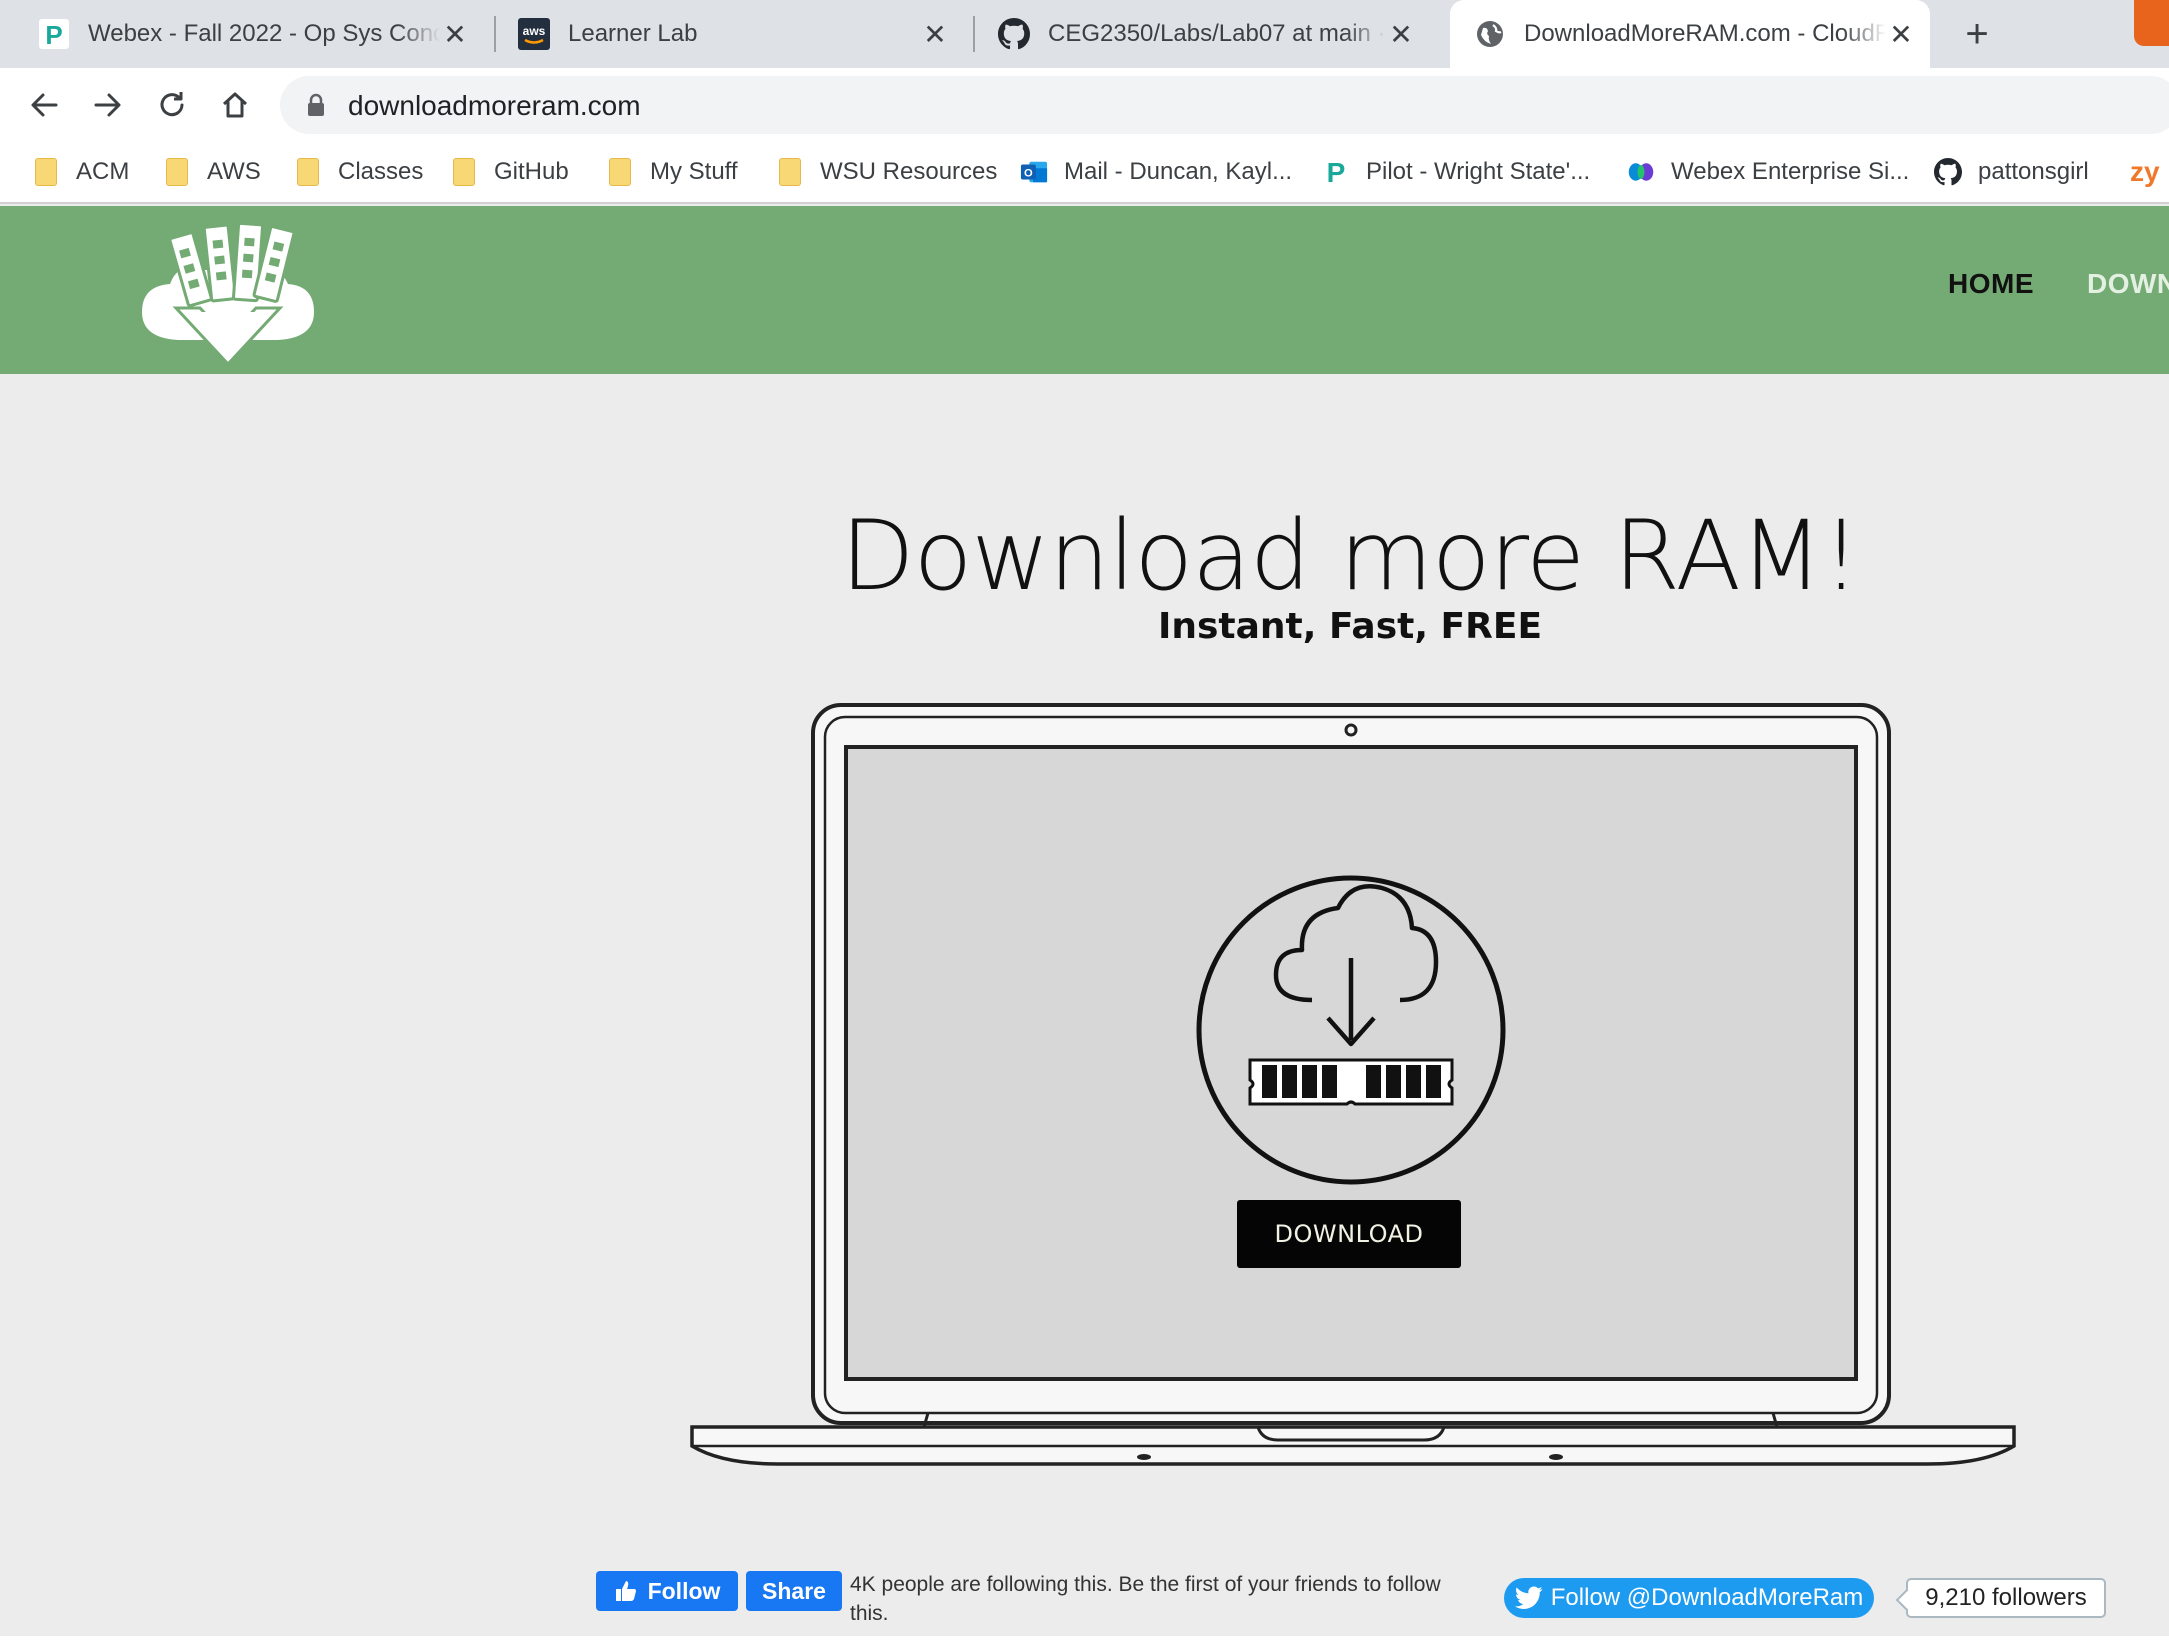  Describe the element at coordinates (794, 1591) in the screenshot. I see `facebook-share-button: Share` at that location.